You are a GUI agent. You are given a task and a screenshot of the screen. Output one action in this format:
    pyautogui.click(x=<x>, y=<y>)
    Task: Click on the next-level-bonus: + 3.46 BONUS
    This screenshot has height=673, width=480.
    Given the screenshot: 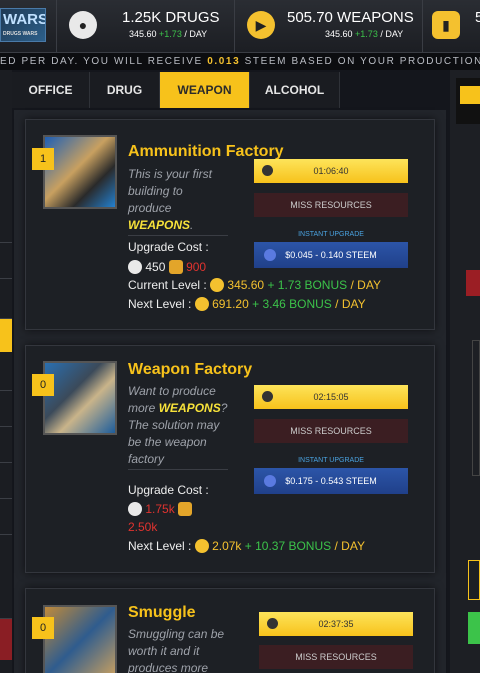 What is the action you would take?
    pyautogui.click(x=292, y=304)
    